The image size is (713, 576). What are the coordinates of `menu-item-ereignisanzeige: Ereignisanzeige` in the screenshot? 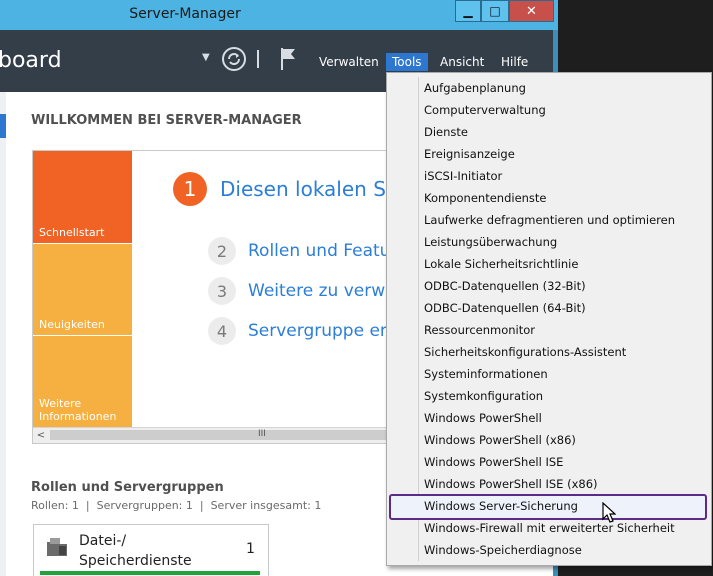 It's located at (469, 154).